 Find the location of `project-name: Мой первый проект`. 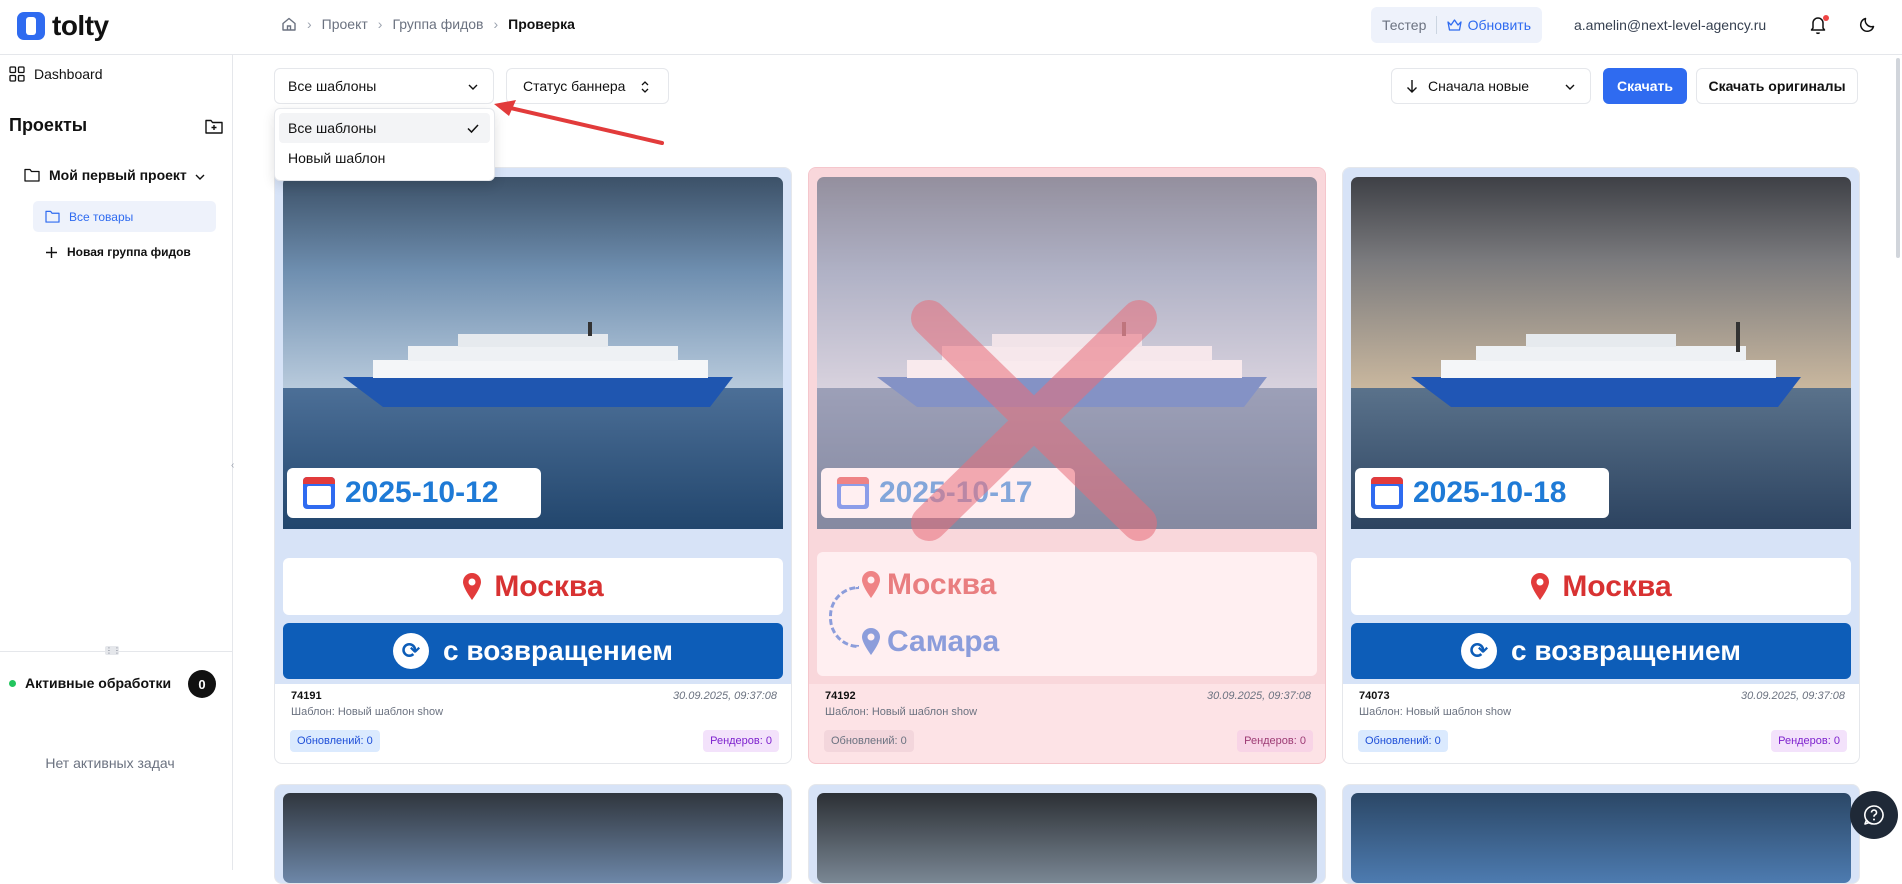

project-name: Мой первый проект is located at coordinates (118, 175).